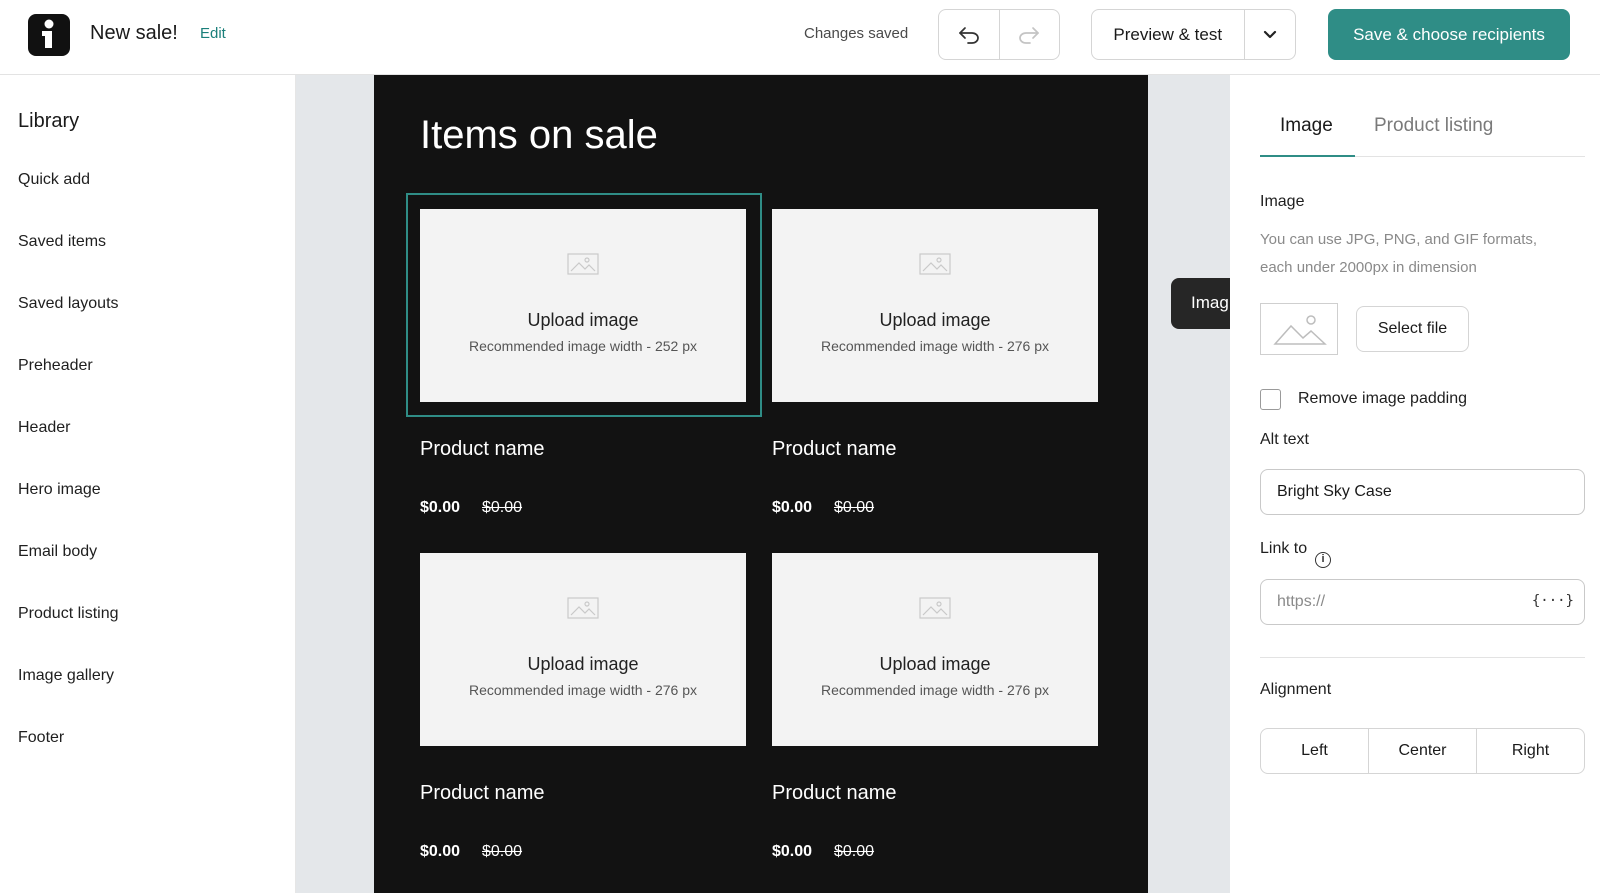  Describe the element at coordinates (856, 33) in the screenshot. I see `save-status-text: Changes saved` at that location.